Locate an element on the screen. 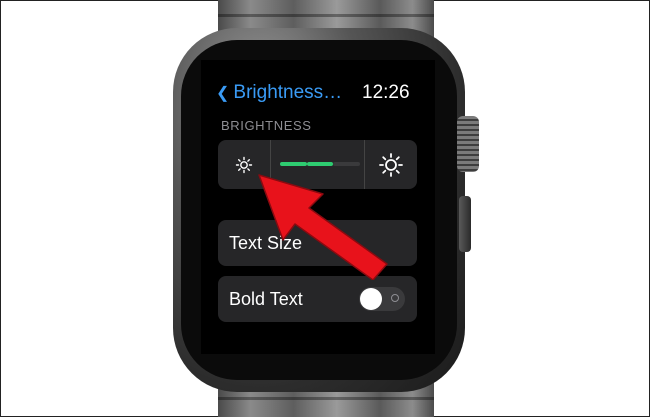 The image size is (650, 417). toggle-knob is located at coordinates (371, 299).